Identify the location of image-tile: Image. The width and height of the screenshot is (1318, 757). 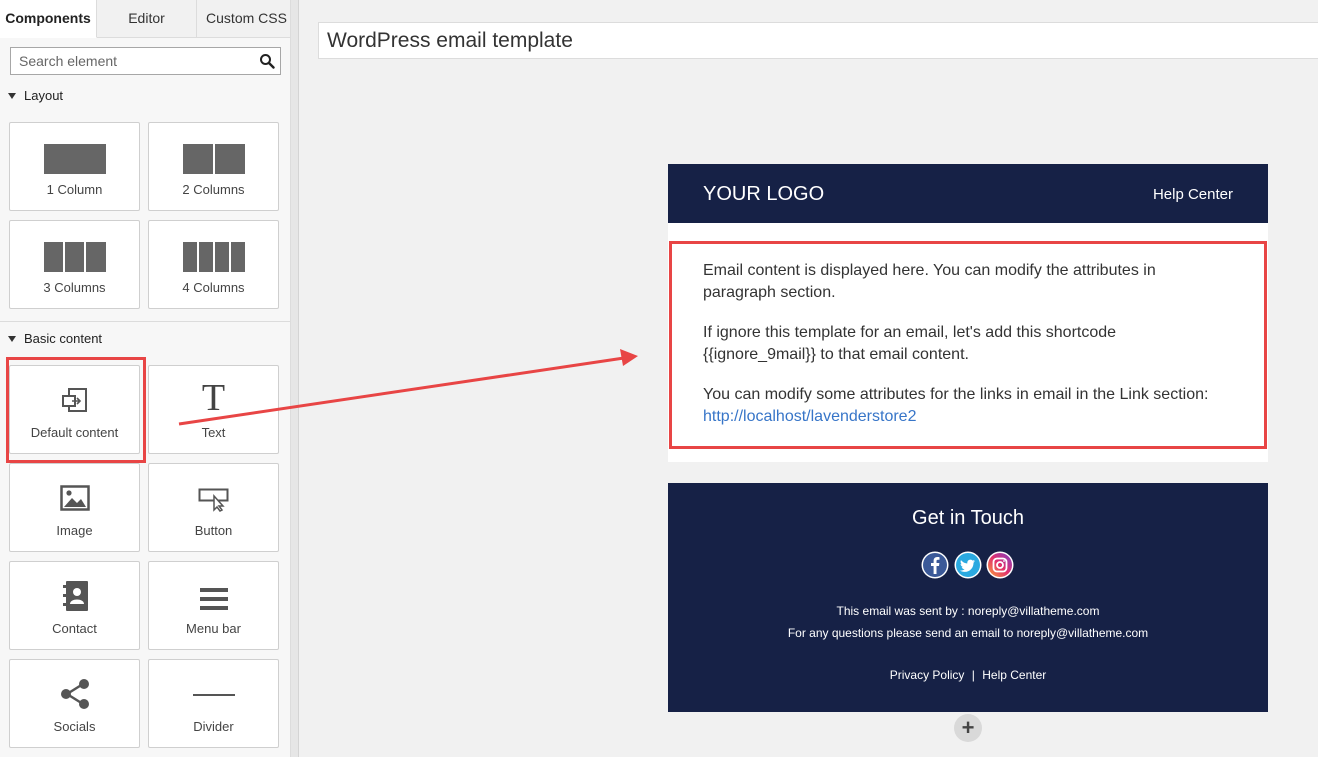
(74, 507).